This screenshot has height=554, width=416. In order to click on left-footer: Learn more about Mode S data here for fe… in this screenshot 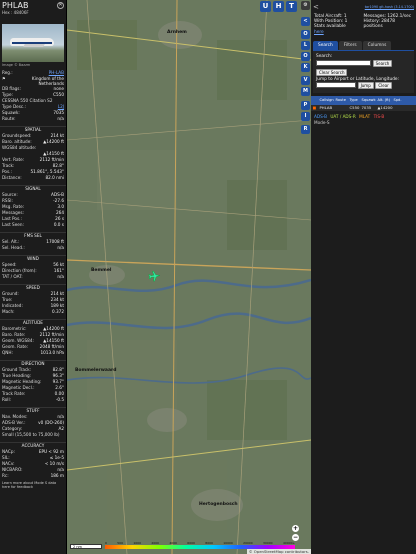, I will do `click(29, 485)`.